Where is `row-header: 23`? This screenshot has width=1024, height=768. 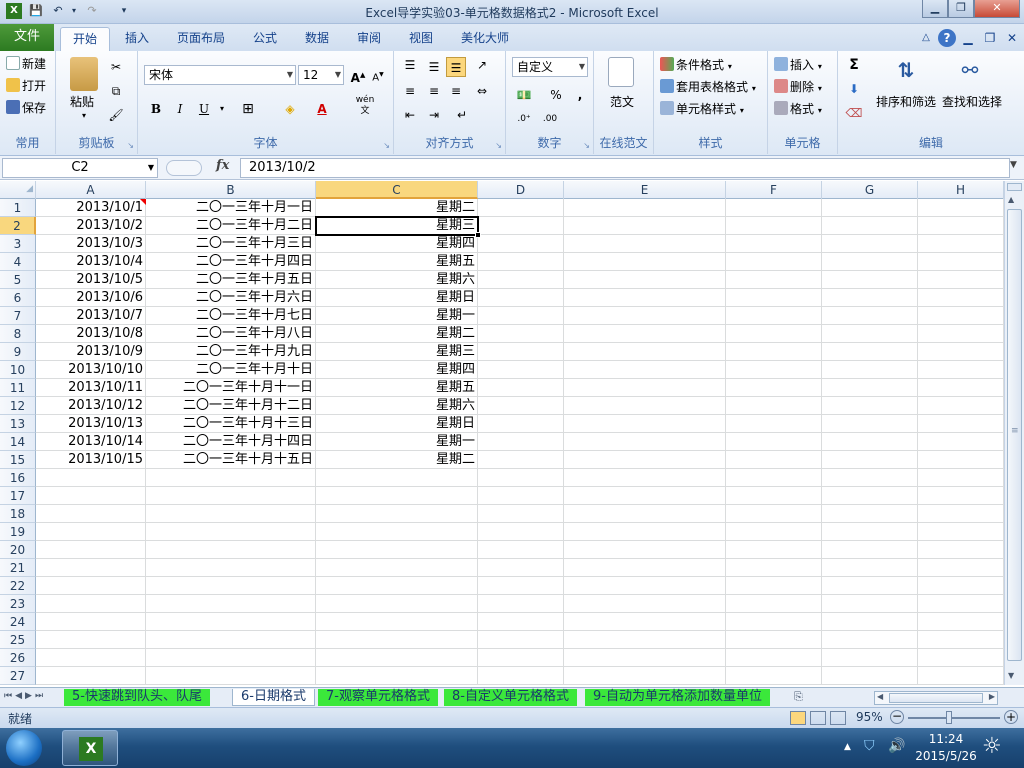 row-header: 23 is located at coordinates (18, 604).